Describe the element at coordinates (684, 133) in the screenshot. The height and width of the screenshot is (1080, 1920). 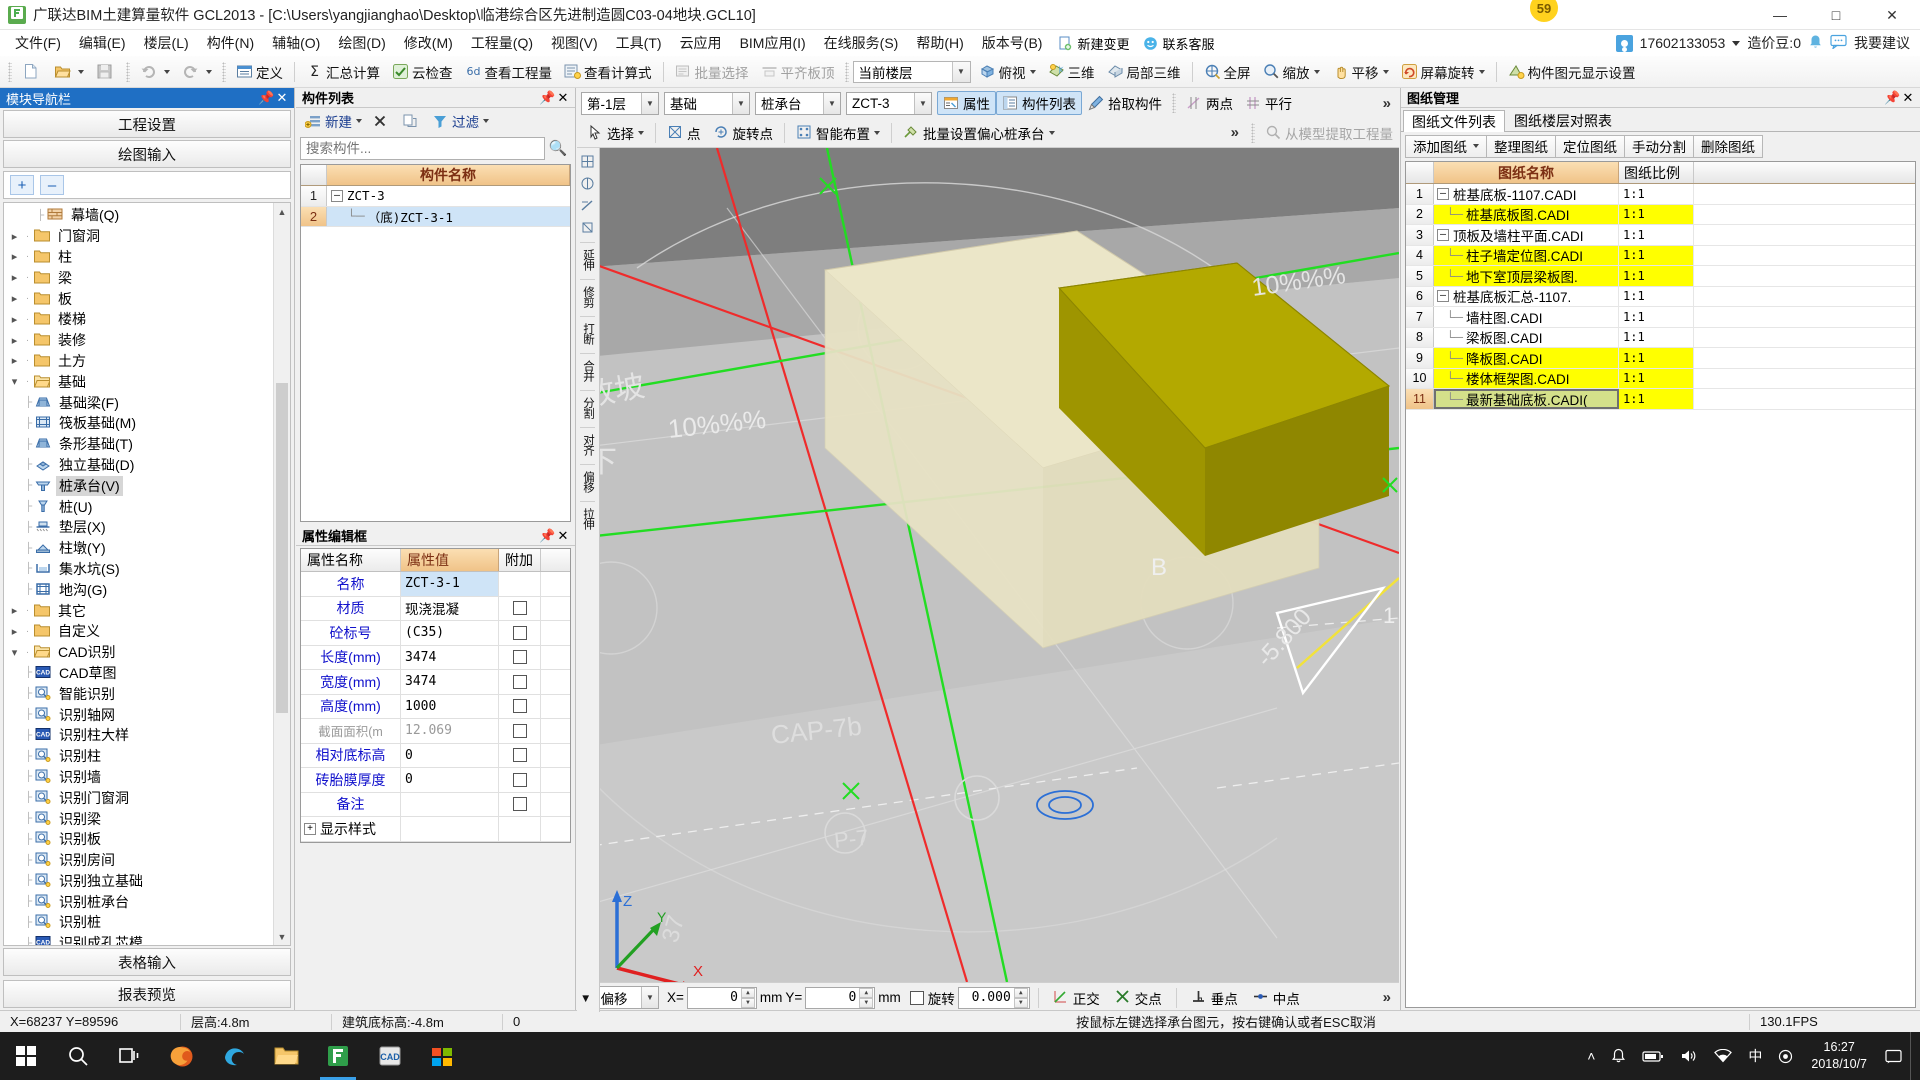
I see `point-tool-button: 点` at that location.